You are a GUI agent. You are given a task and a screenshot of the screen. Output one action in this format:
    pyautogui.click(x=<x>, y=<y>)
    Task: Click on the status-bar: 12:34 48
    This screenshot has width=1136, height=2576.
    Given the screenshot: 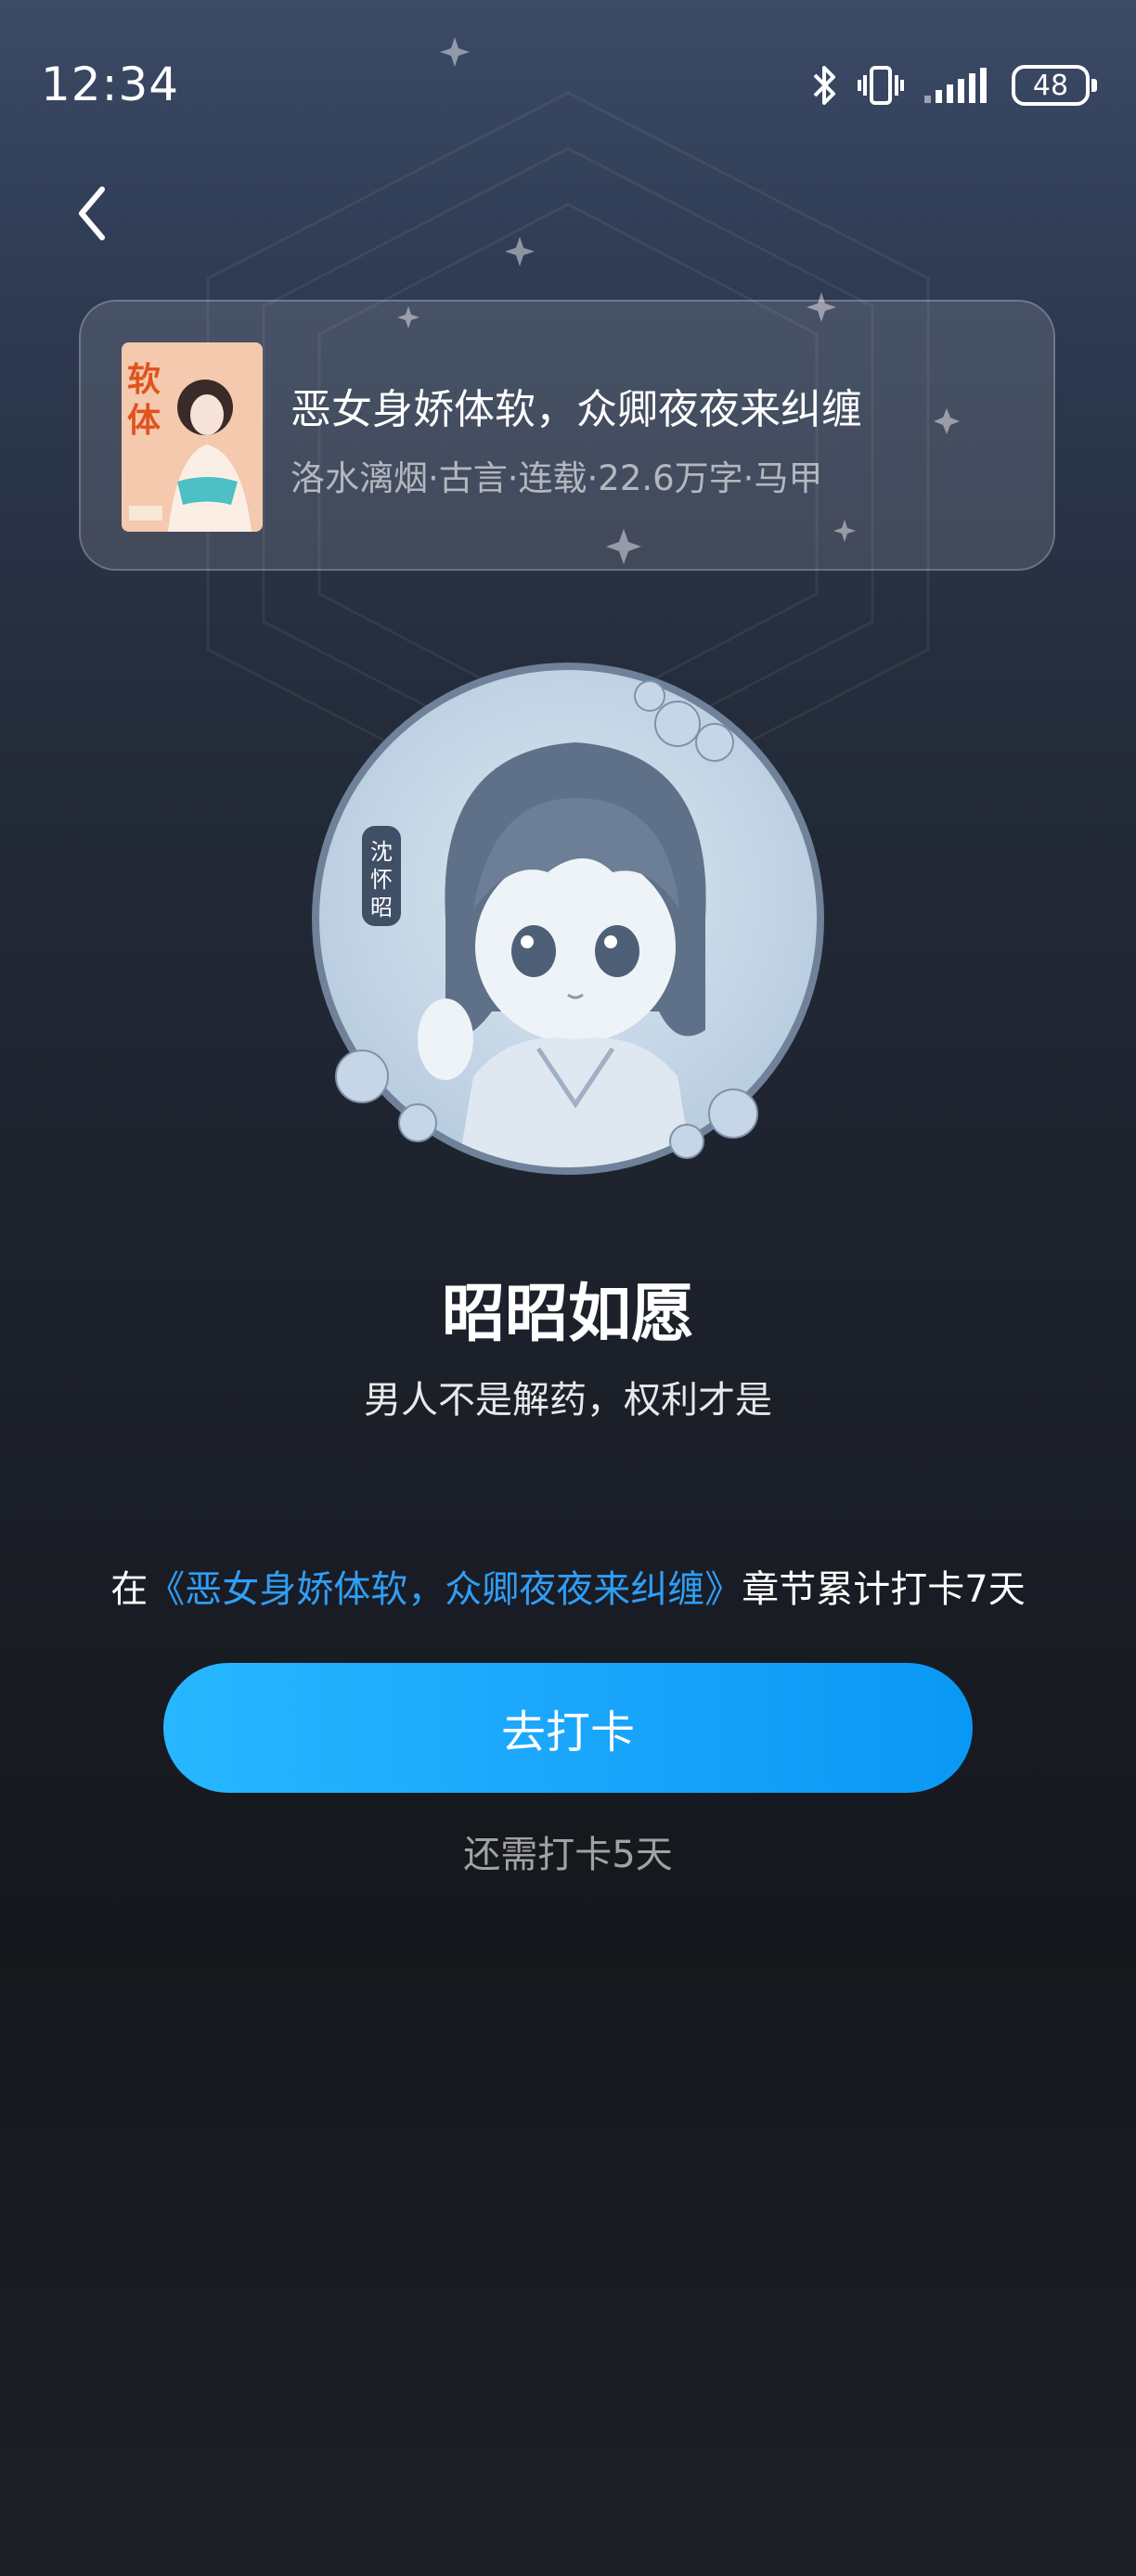 What is the action you would take?
    pyautogui.click(x=568, y=88)
    